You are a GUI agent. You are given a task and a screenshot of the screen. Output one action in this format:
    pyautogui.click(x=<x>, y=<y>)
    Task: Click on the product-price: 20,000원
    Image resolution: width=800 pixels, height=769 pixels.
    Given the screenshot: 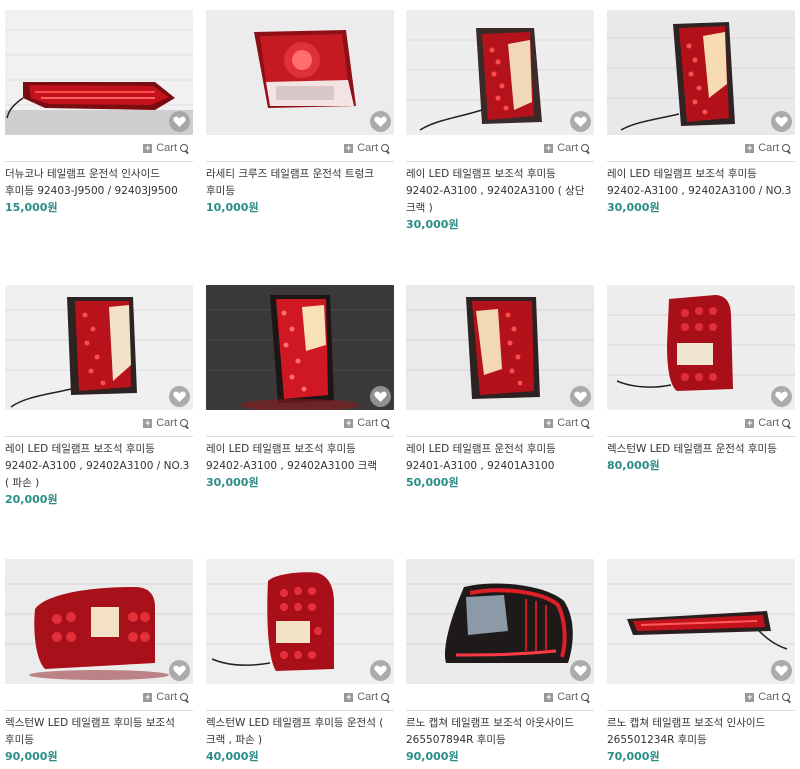 What is the action you would take?
    pyautogui.click(x=31, y=499)
    